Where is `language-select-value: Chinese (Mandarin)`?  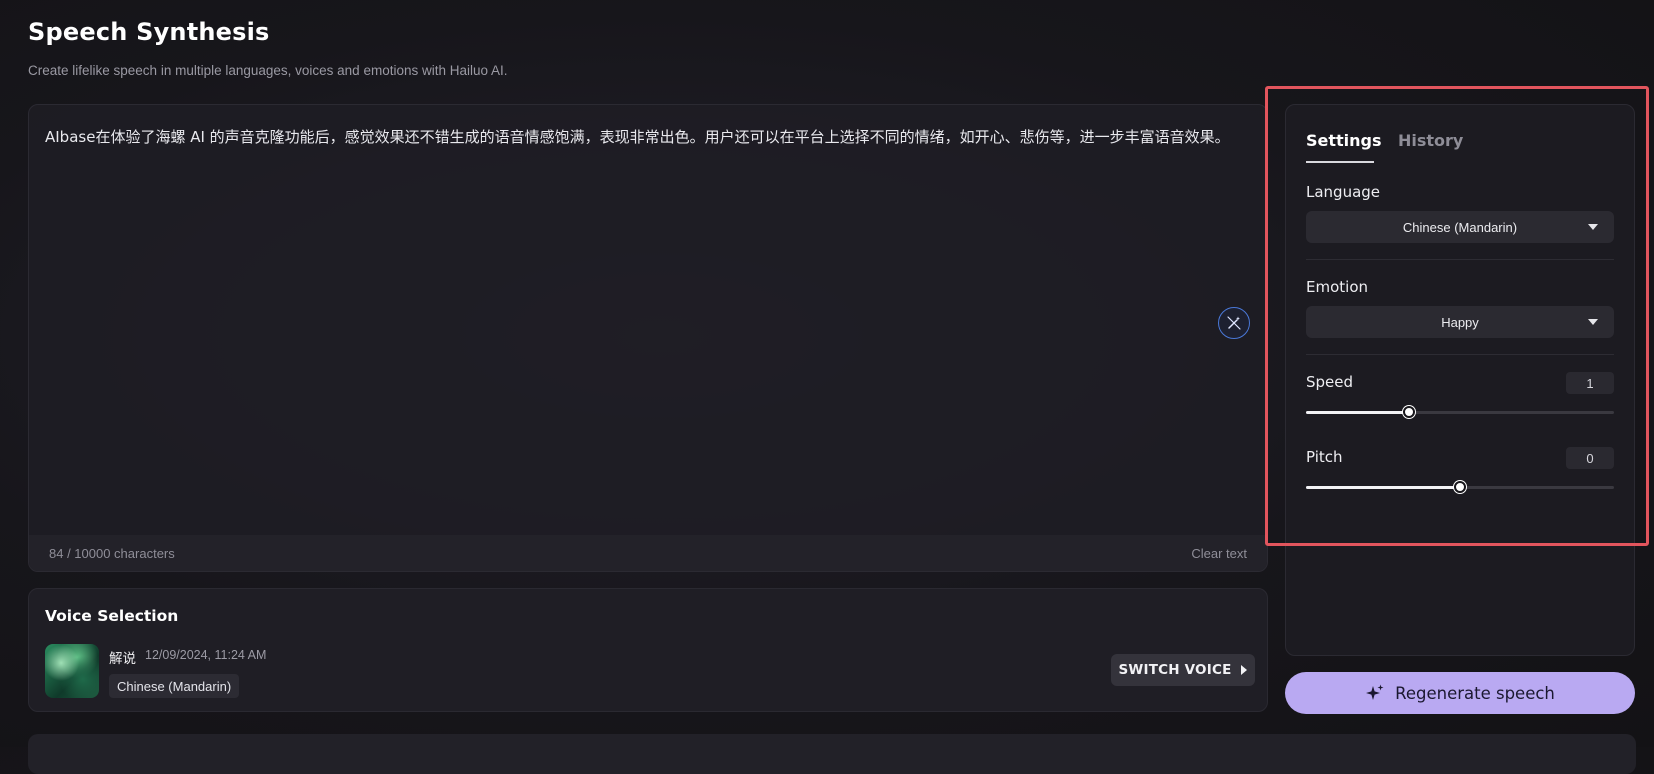 language-select-value: Chinese (Mandarin) is located at coordinates (1460, 227).